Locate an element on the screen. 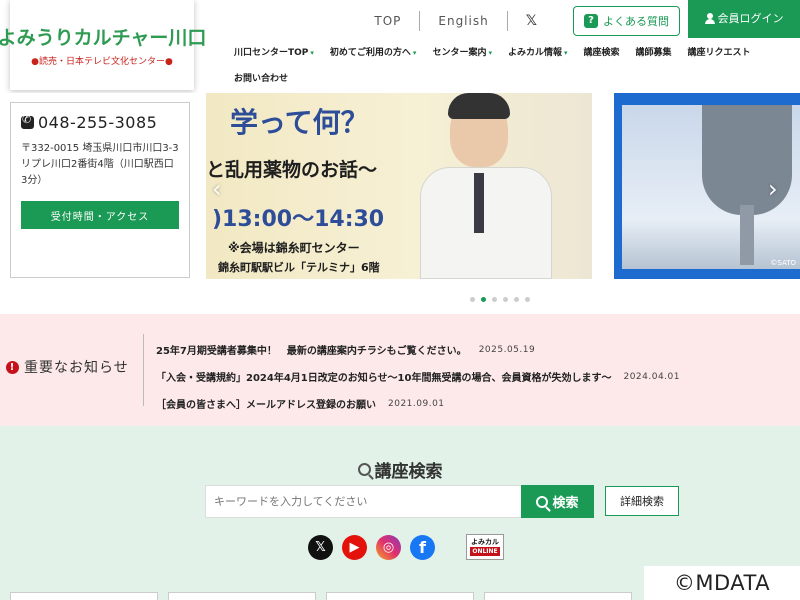 This screenshot has width=800, height=600. watermark: ©MDATA is located at coordinates (722, 583).